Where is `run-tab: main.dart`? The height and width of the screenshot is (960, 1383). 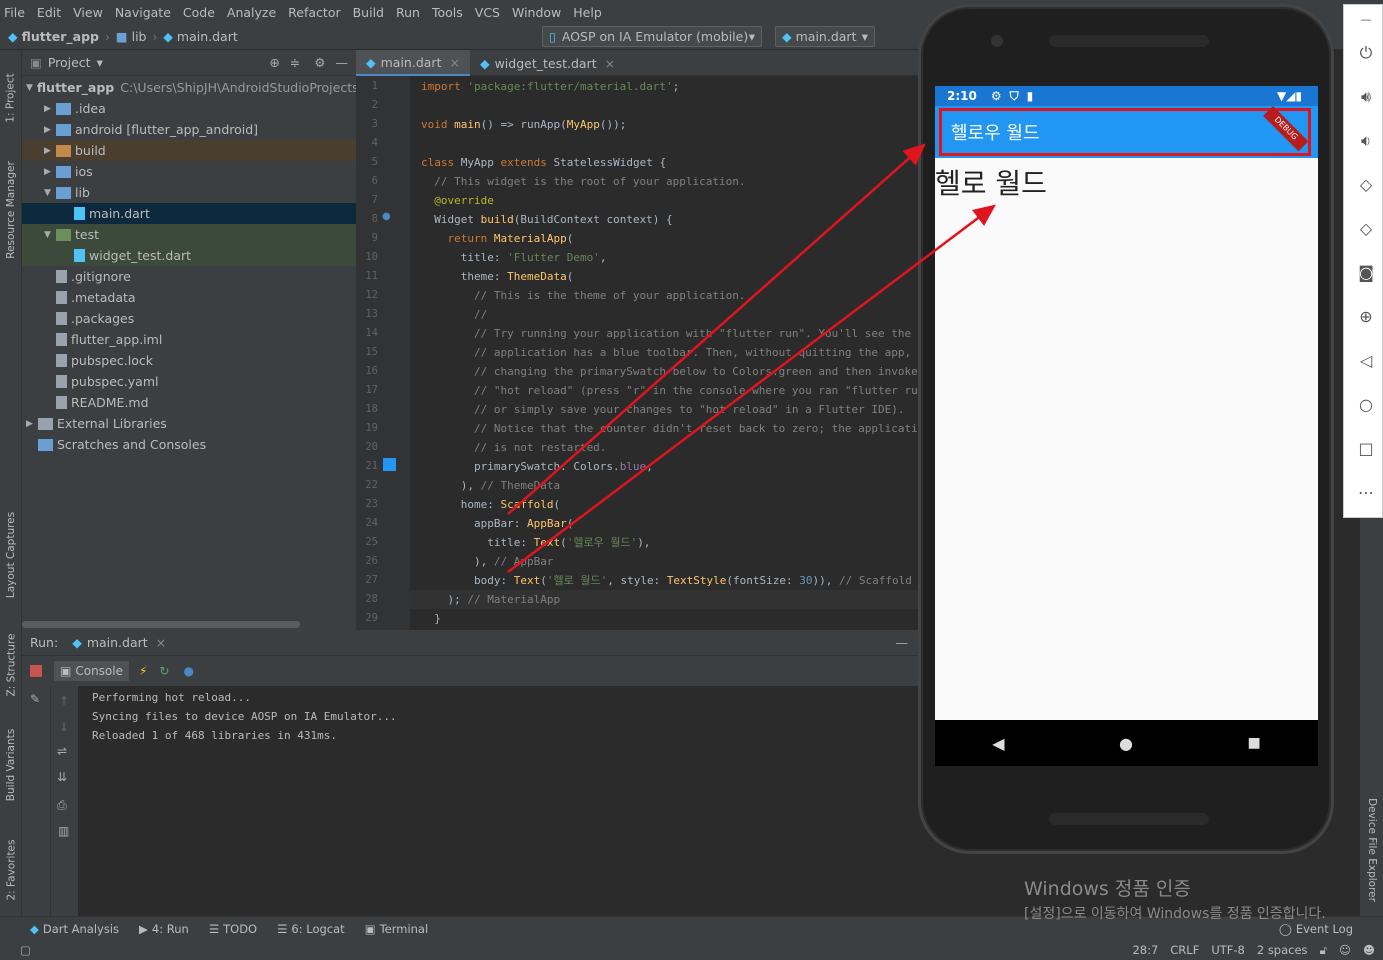
run-tab: main.dart is located at coordinates (117, 642).